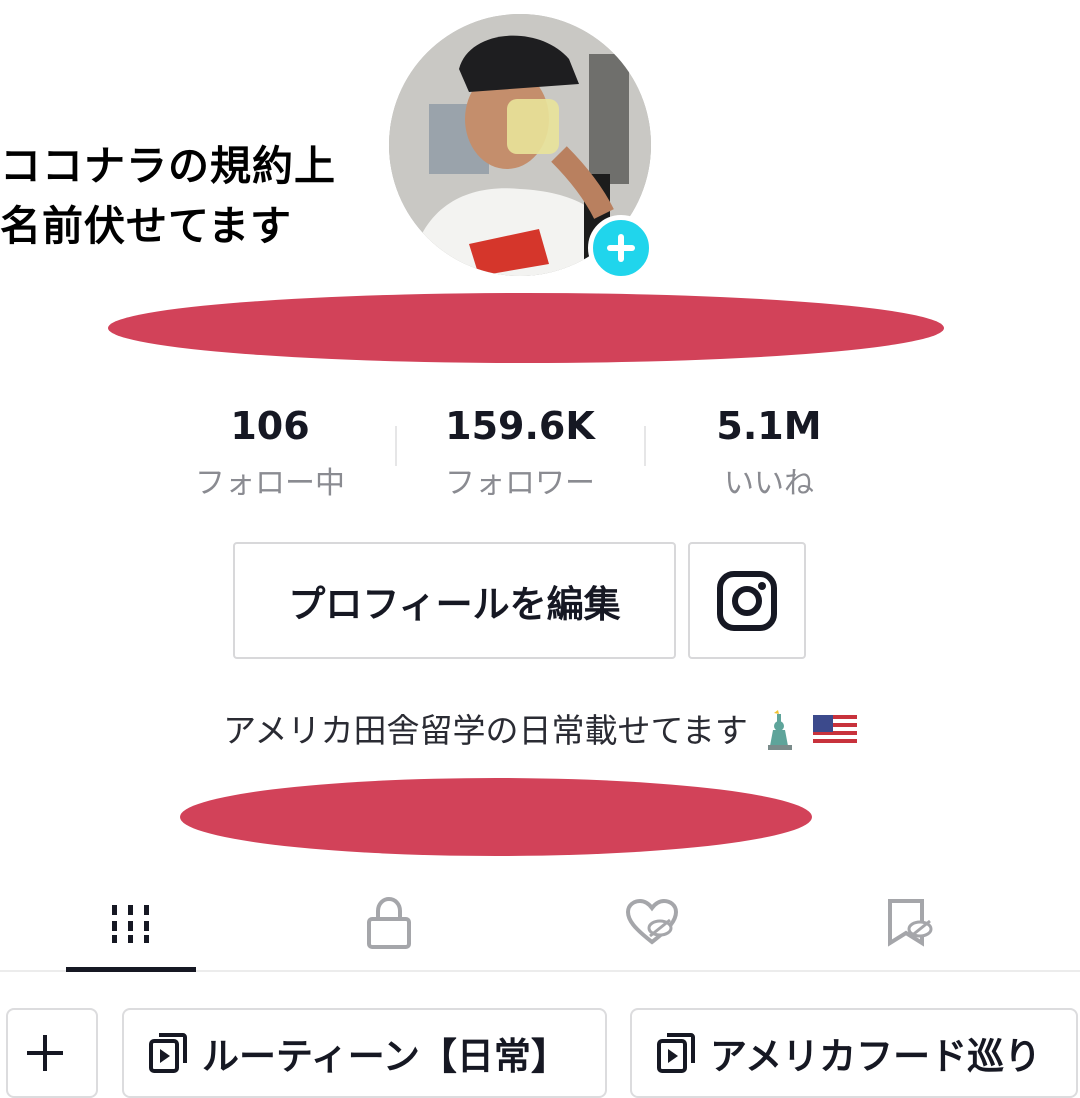 Image resolution: width=1080 pixels, height=1098 pixels. I want to click on add-playlist-button, so click(52, 1053).